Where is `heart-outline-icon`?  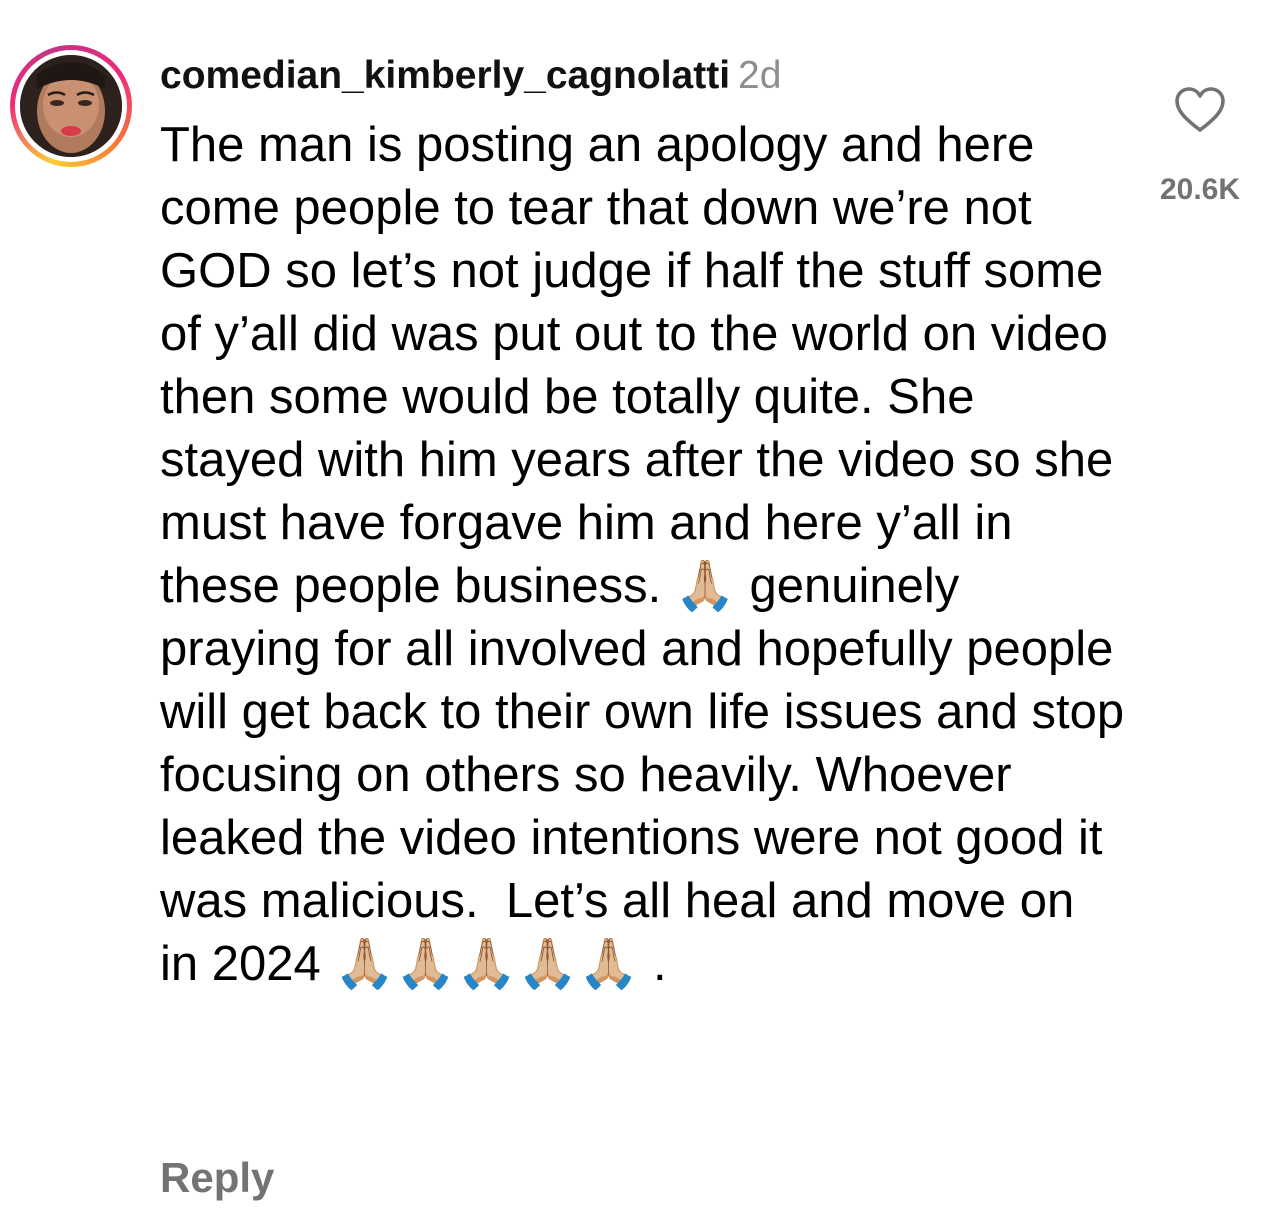
heart-outline-icon is located at coordinates (1200, 110).